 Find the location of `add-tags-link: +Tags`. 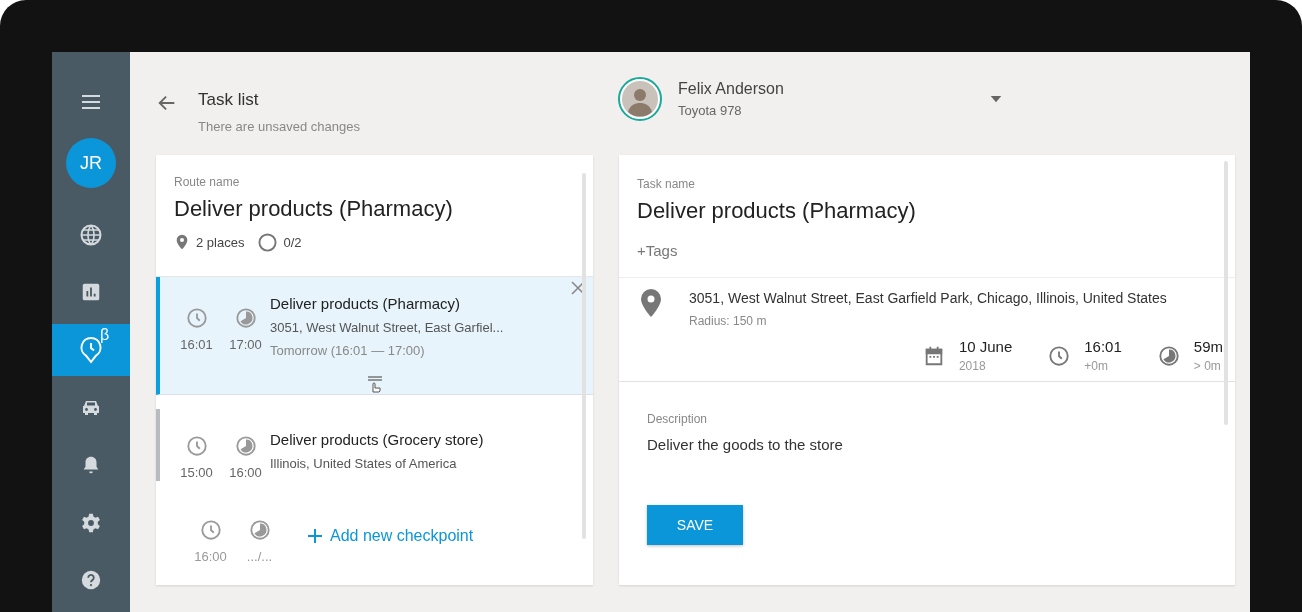

add-tags-link: +Tags is located at coordinates (927, 250).